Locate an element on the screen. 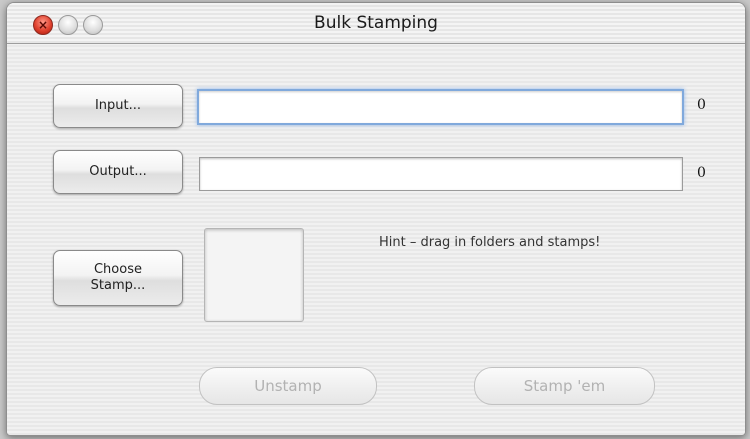 The width and height of the screenshot is (750, 439). input-path-field is located at coordinates (440, 107).